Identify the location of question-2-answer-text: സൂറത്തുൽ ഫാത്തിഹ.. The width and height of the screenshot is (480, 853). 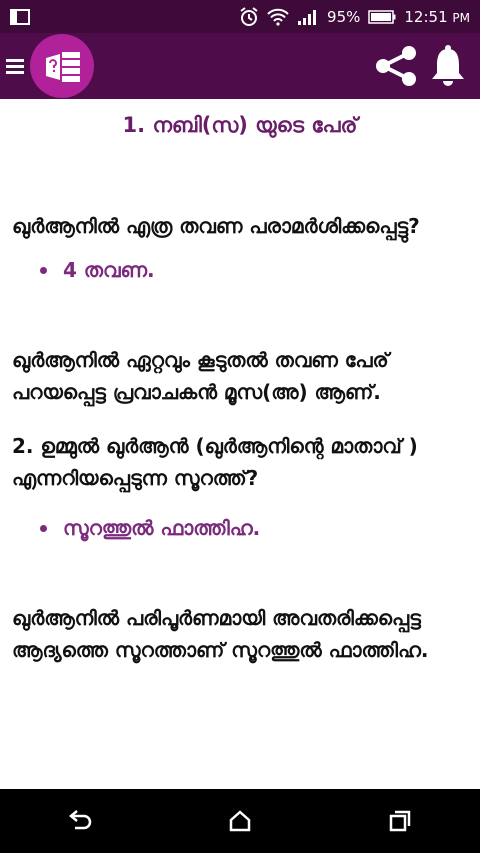
(162, 528).